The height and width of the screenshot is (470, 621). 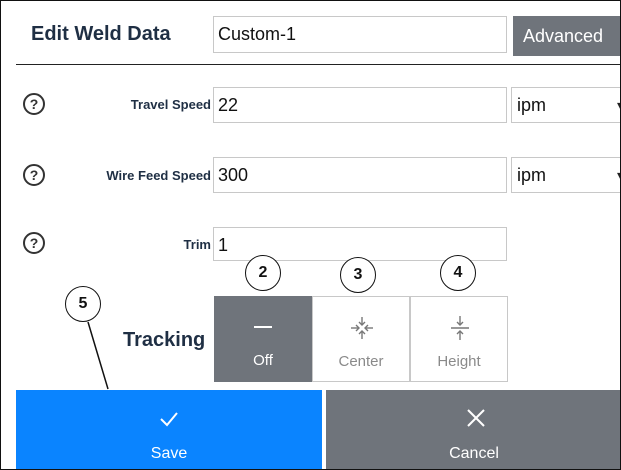 What do you see at coordinates (473, 429) in the screenshot?
I see `cancel-button: Cancel` at bounding box center [473, 429].